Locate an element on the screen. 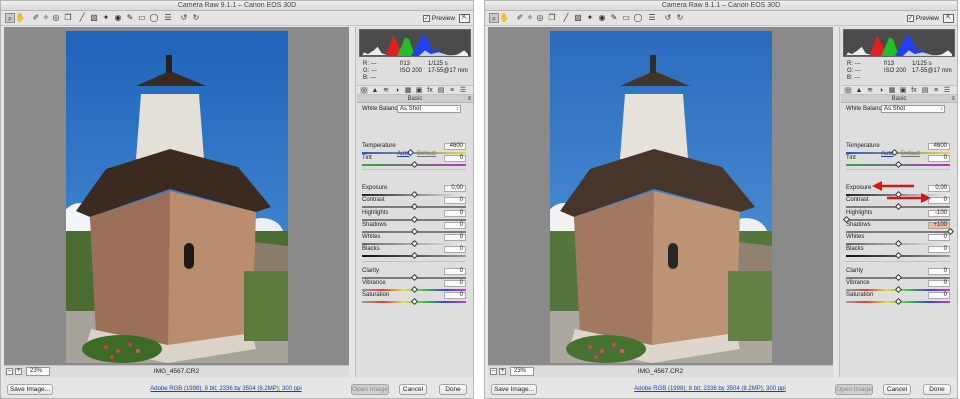 The image size is (960, 399). basic-tab-icon: ◎ is located at coordinates (364, 91).